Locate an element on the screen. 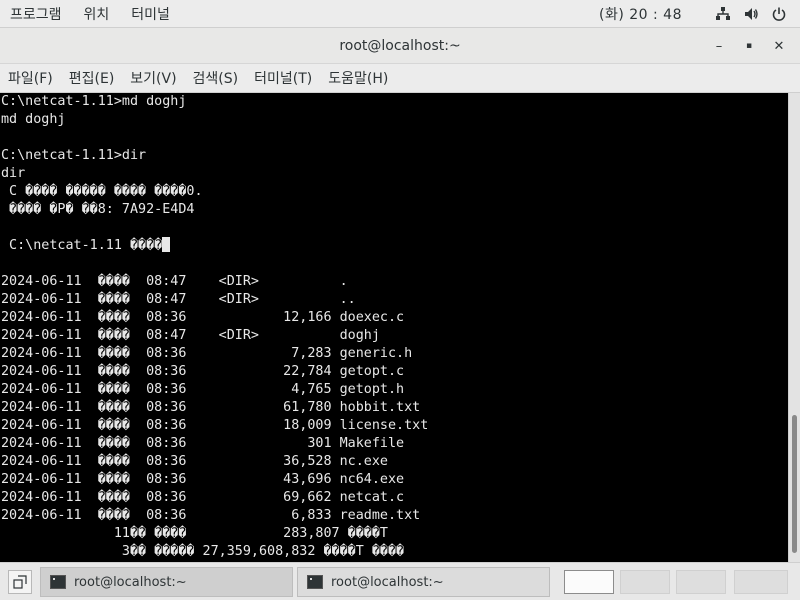  terminal-line: 2024-06-11 ���� 08:36 43,696 nc64.exe is located at coordinates (203, 479).